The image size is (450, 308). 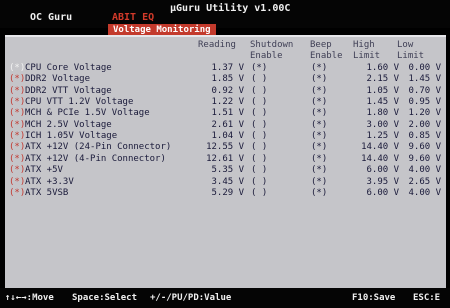 I want to click on voltage-reading: 12.61 V, so click(x=225, y=158).